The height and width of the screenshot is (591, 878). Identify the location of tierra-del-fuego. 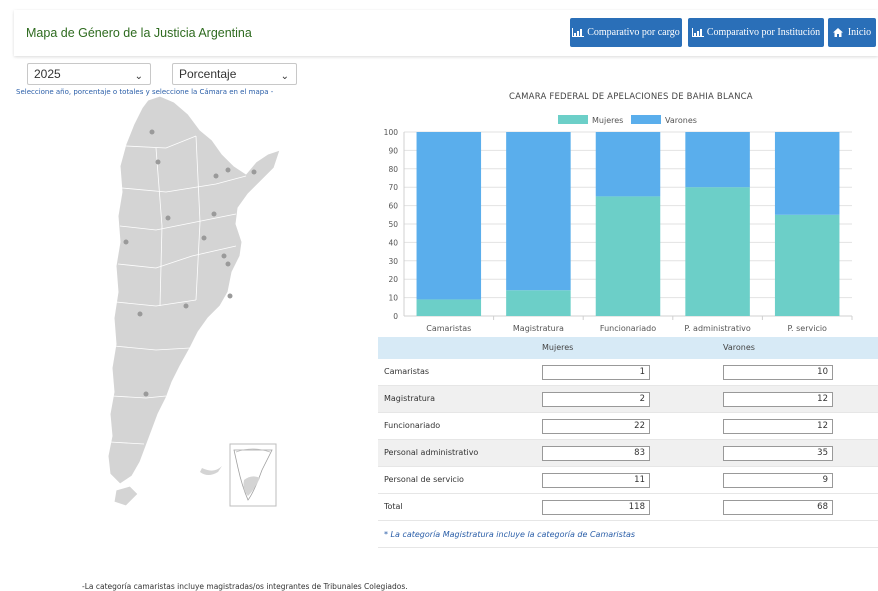
(126, 496).